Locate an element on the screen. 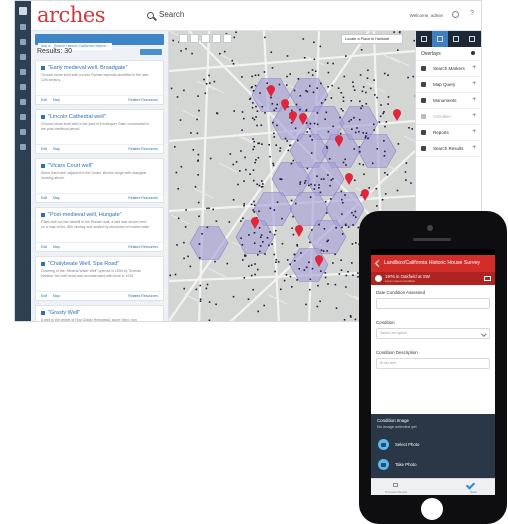 Image resolution: width=508 pixels, height=524 pixels. result-title: "Chalybeate Well, Spa Road" is located at coordinates (100, 264).